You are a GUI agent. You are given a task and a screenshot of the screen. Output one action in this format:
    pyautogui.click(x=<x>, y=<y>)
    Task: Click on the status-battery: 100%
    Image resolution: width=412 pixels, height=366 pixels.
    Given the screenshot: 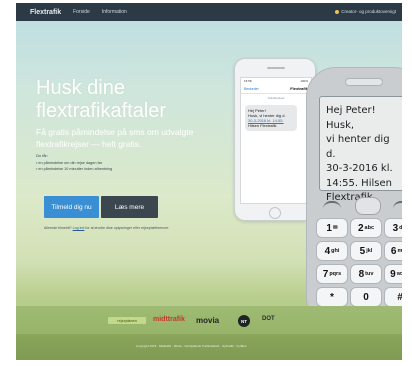 What is the action you would take?
    pyautogui.click(x=304, y=81)
    